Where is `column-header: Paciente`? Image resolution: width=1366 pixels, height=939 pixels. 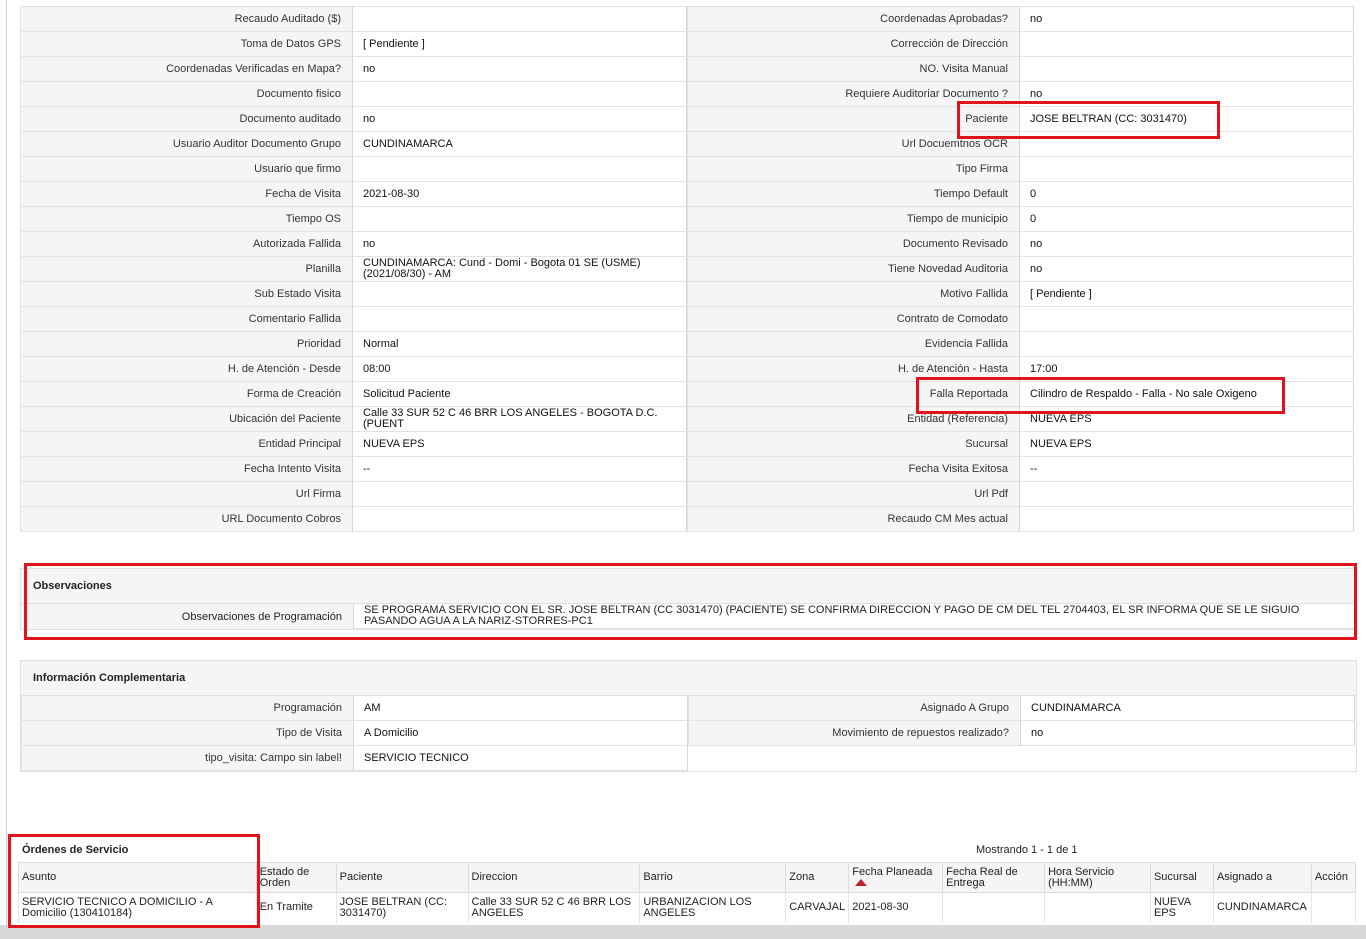 column-header: Paciente is located at coordinates (402, 877).